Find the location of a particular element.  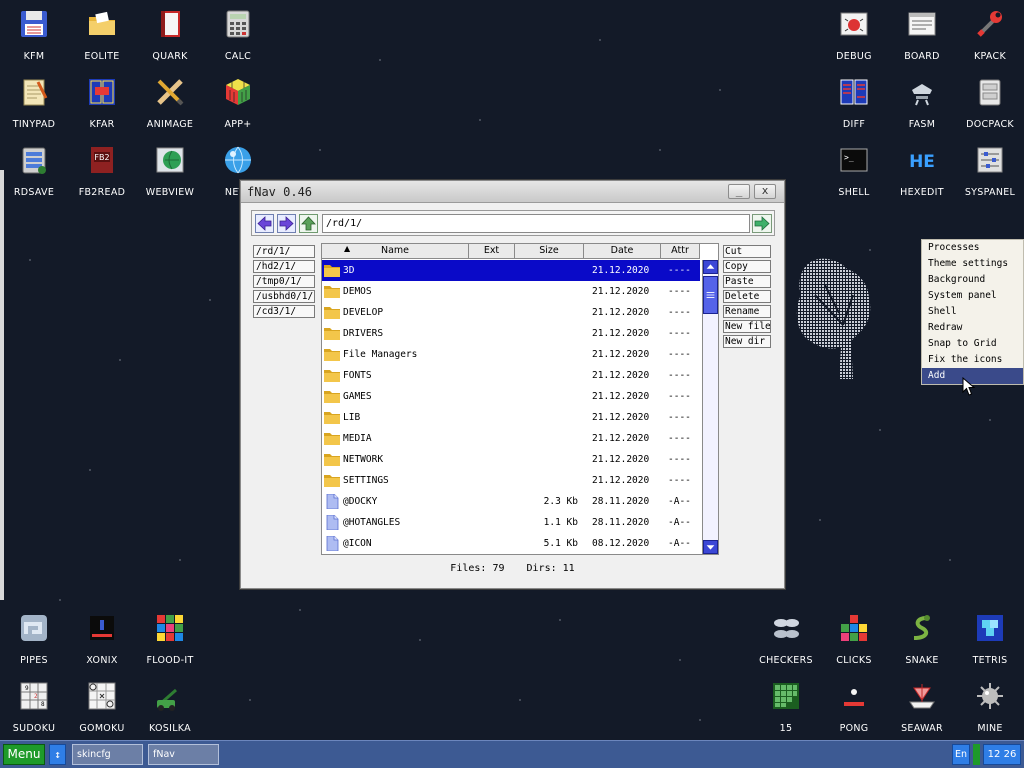

file-row: DEVELOP 21.12.2020 ---- is located at coordinates (511, 312).